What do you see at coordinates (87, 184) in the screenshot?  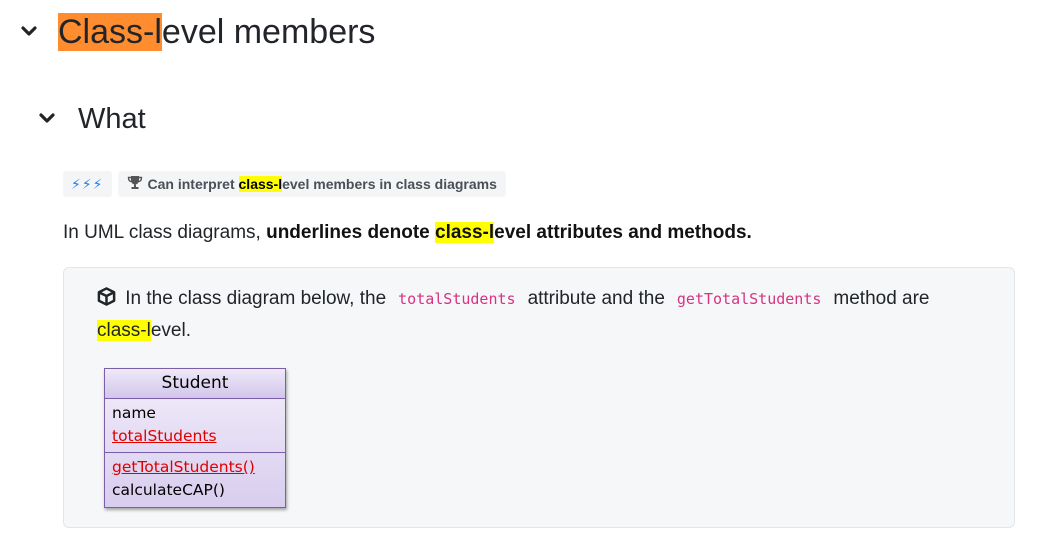 I see `difficulty-badge: ⚡⚡⚡` at bounding box center [87, 184].